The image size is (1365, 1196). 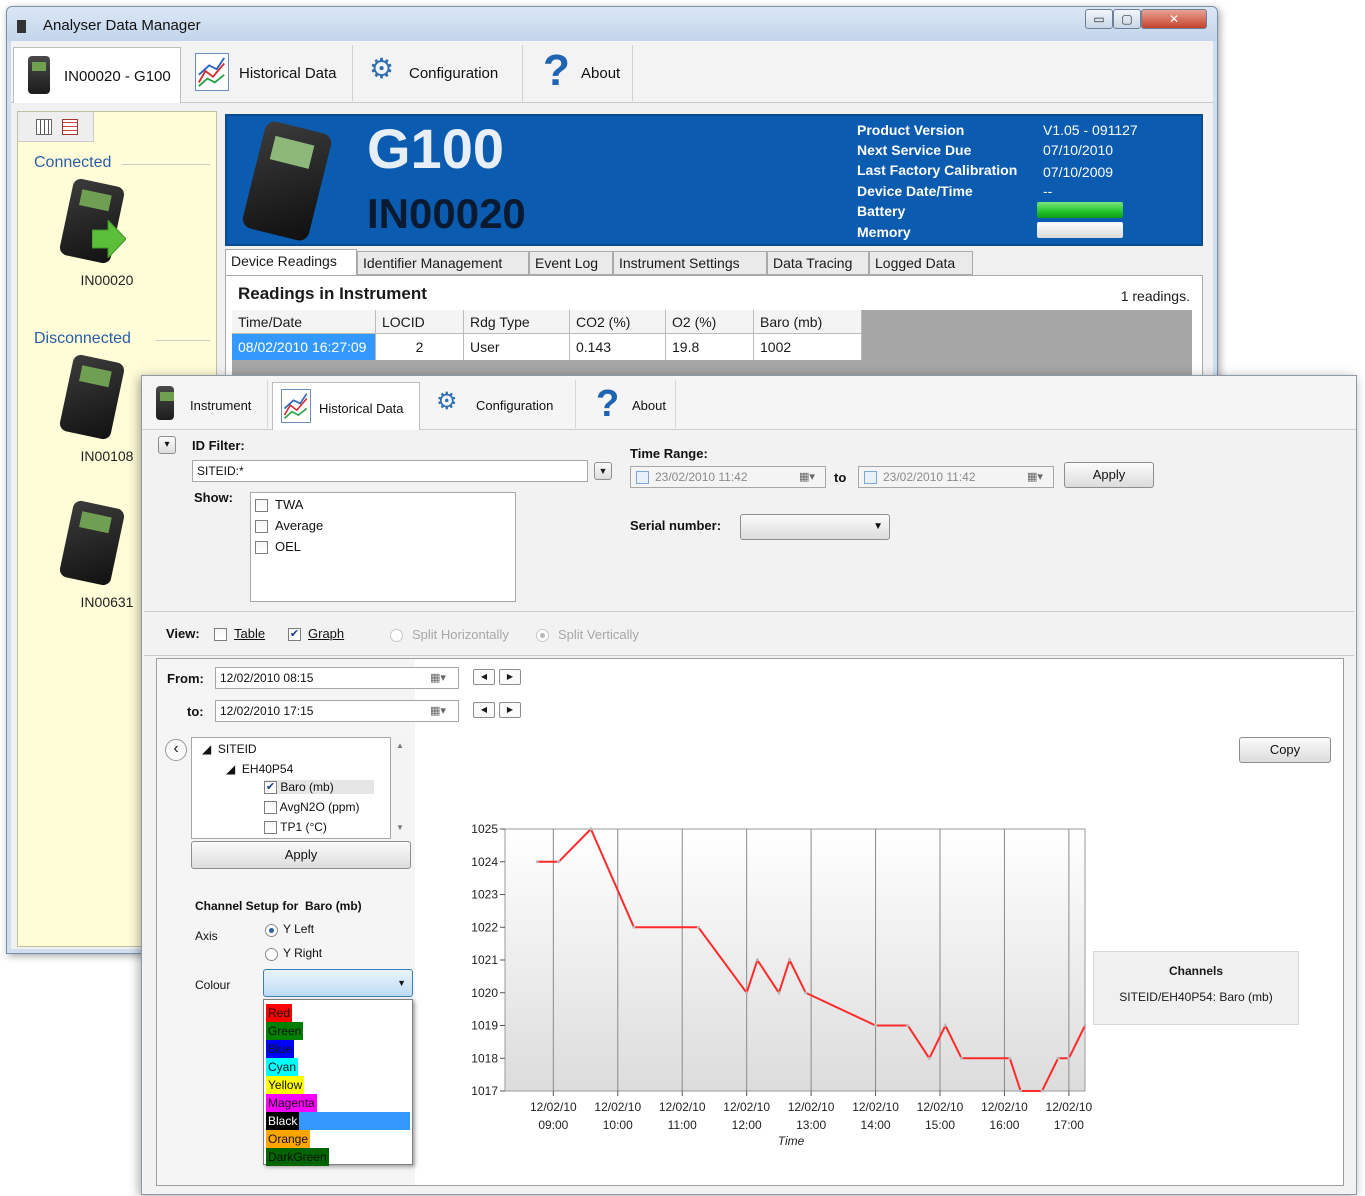 I want to click on column-header: Rdg Type, so click(x=517, y=322).